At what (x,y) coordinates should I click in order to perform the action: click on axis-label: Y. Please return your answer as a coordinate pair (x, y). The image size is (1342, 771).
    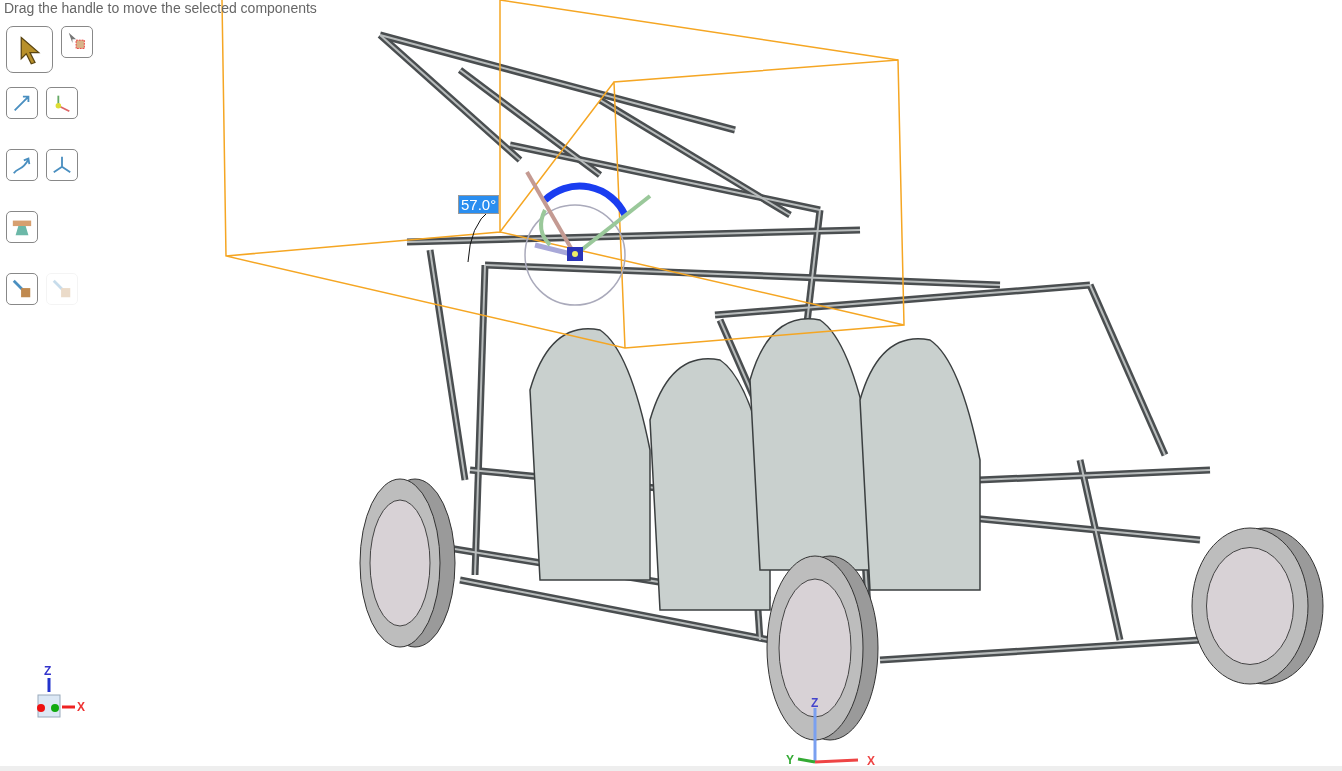
    Looking at the image, I should click on (790, 760).